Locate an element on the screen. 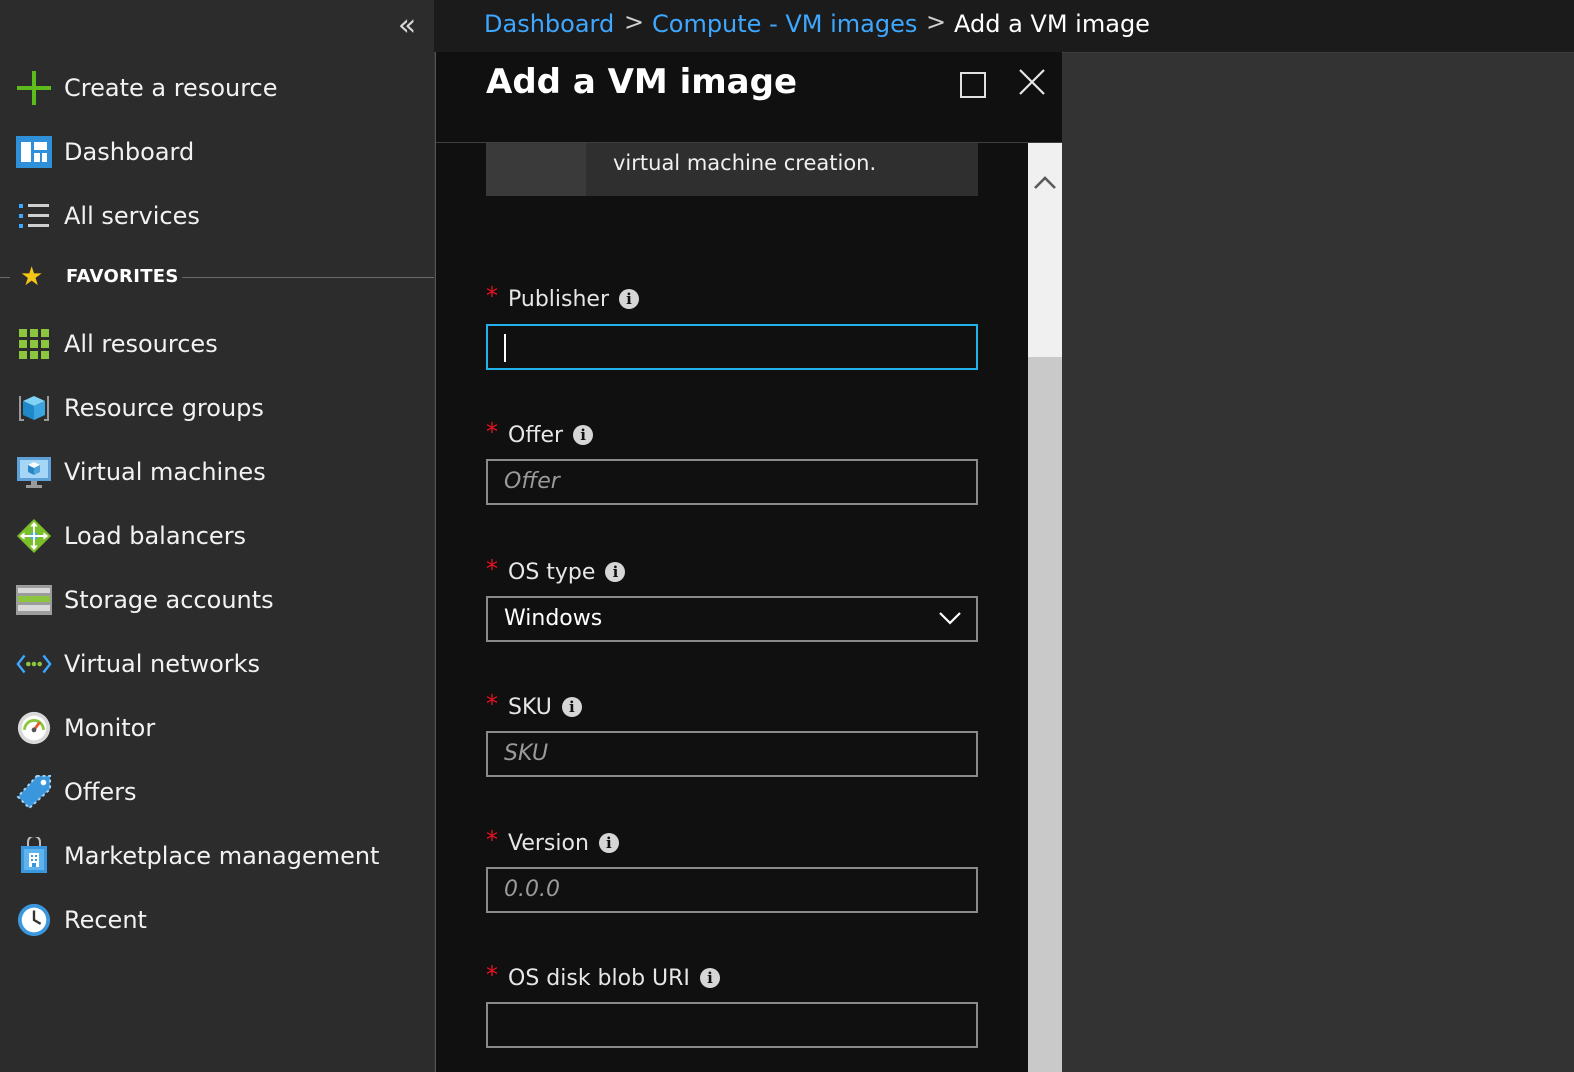 The image size is (1574, 1072). field-label-text: SKU is located at coordinates (530, 707).